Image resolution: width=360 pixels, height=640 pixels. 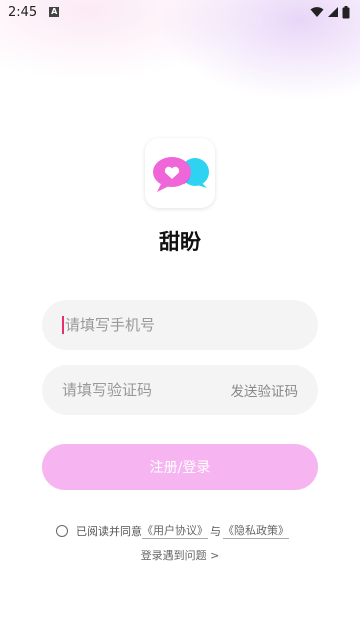 I want to click on phone-field, so click(x=180, y=325).